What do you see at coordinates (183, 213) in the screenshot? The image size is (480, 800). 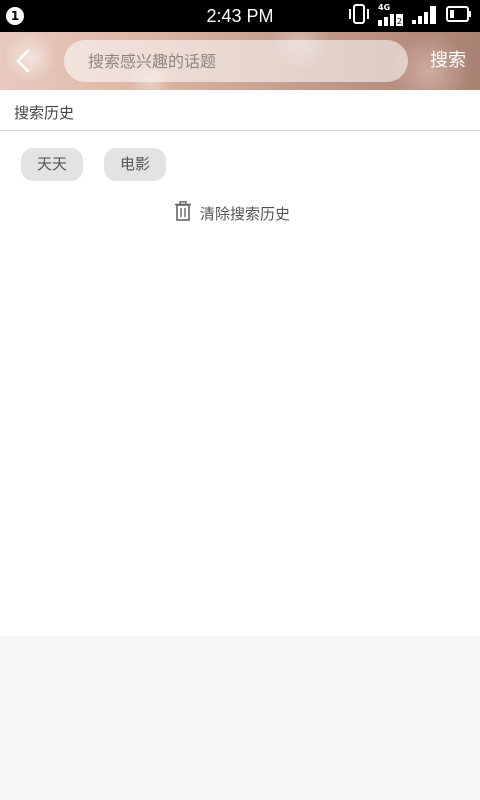 I see `trash-icon` at bounding box center [183, 213].